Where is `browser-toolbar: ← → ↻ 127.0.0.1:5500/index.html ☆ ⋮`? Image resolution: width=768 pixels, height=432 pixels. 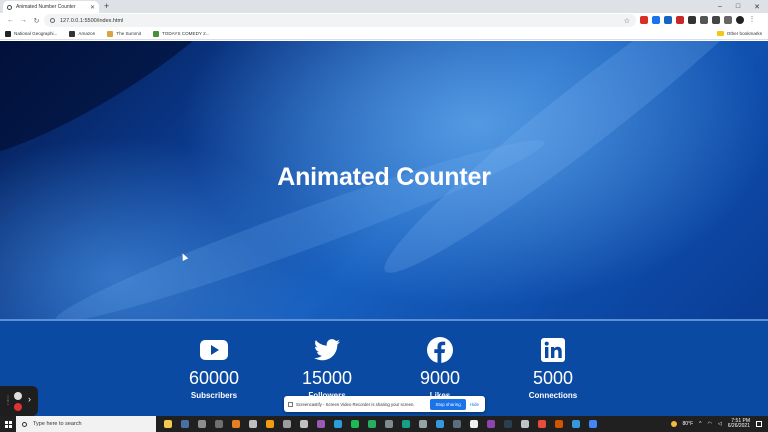
browser-toolbar: ← → ↻ 127.0.0.1:5500/index.html ☆ ⋮ is located at coordinates (384, 20).